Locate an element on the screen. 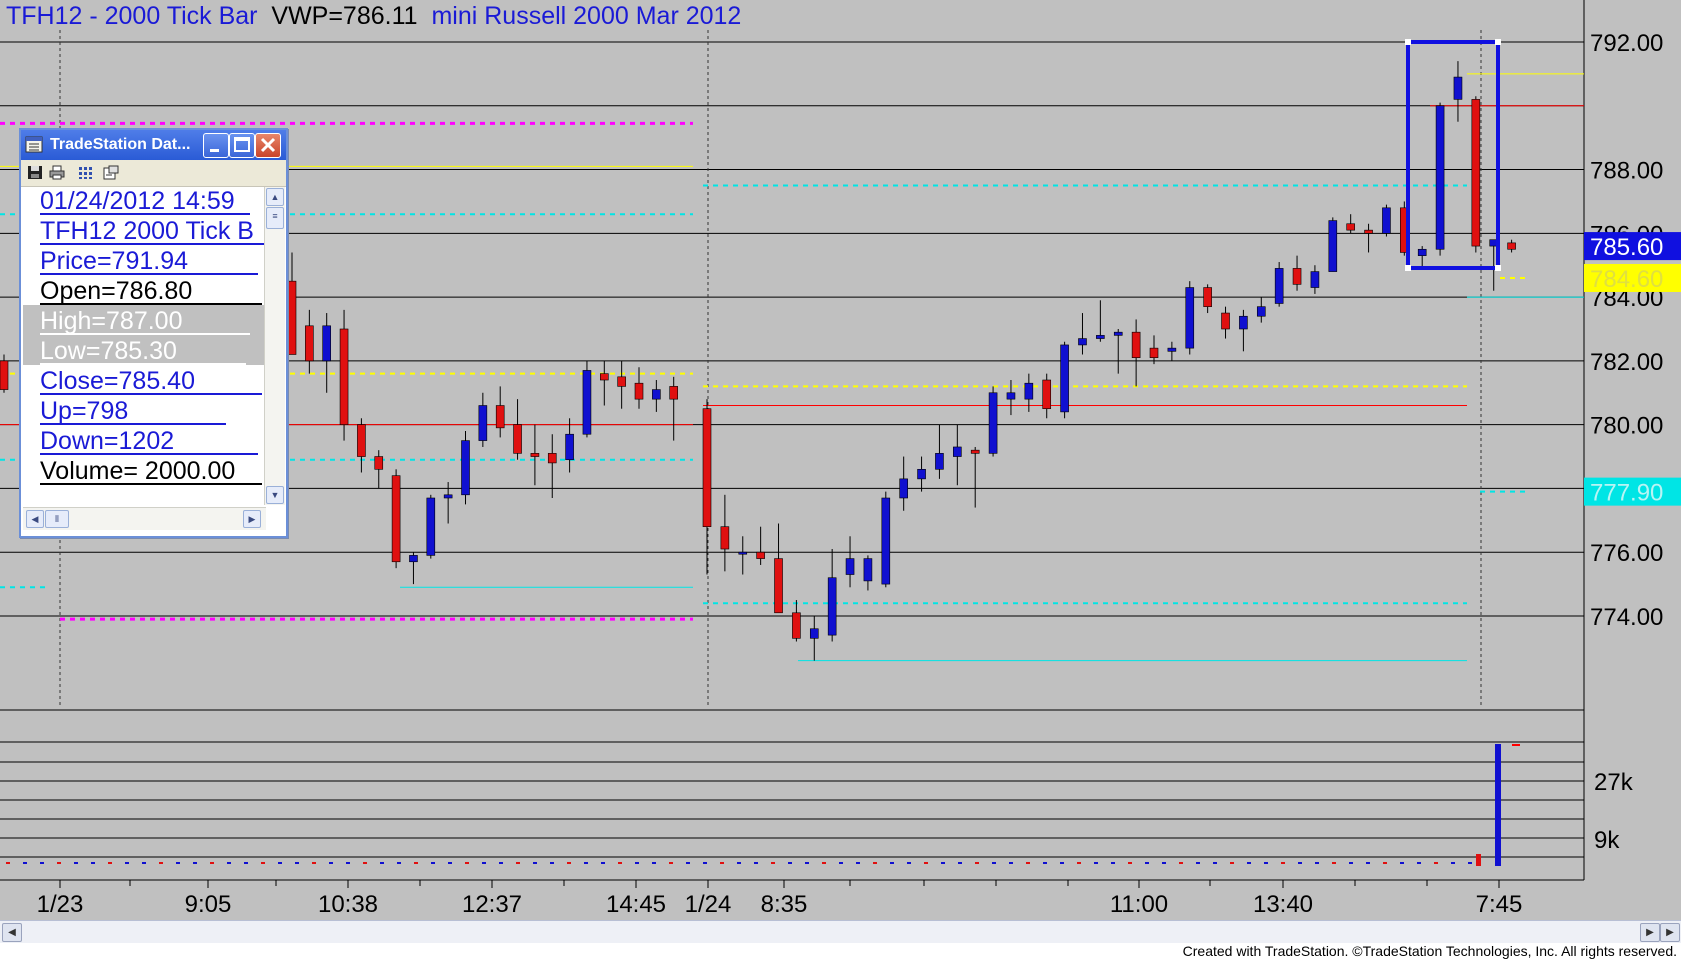 The width and height of the screenshot is (1681, 961). scroll-up-button: ▲ is located at coordinates (275, 197).